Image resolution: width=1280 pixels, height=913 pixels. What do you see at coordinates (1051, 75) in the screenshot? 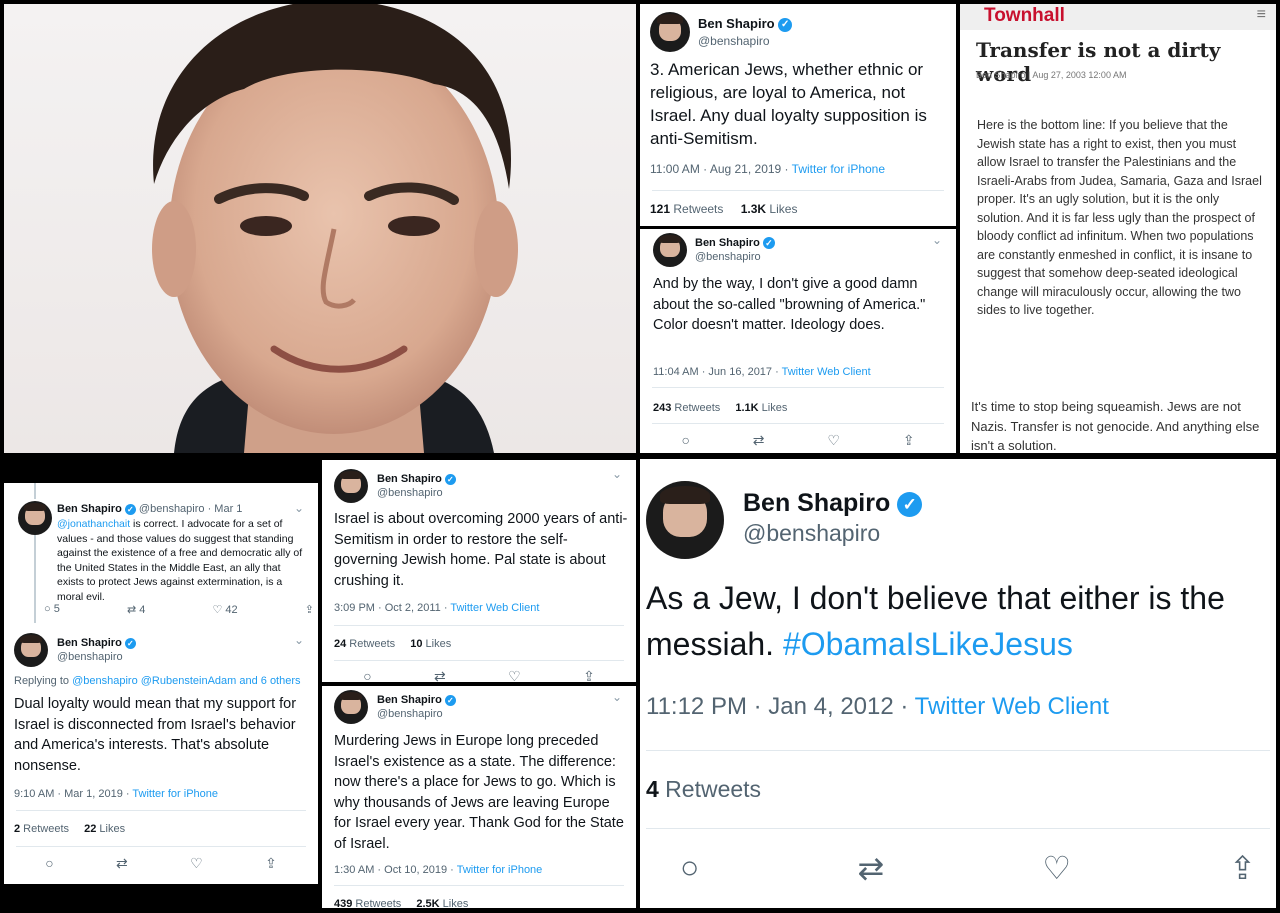
I see `article-byline: Ben Shapiro | Aug 27, 2003 12:00 AM` at bounding box center [1051, 75].